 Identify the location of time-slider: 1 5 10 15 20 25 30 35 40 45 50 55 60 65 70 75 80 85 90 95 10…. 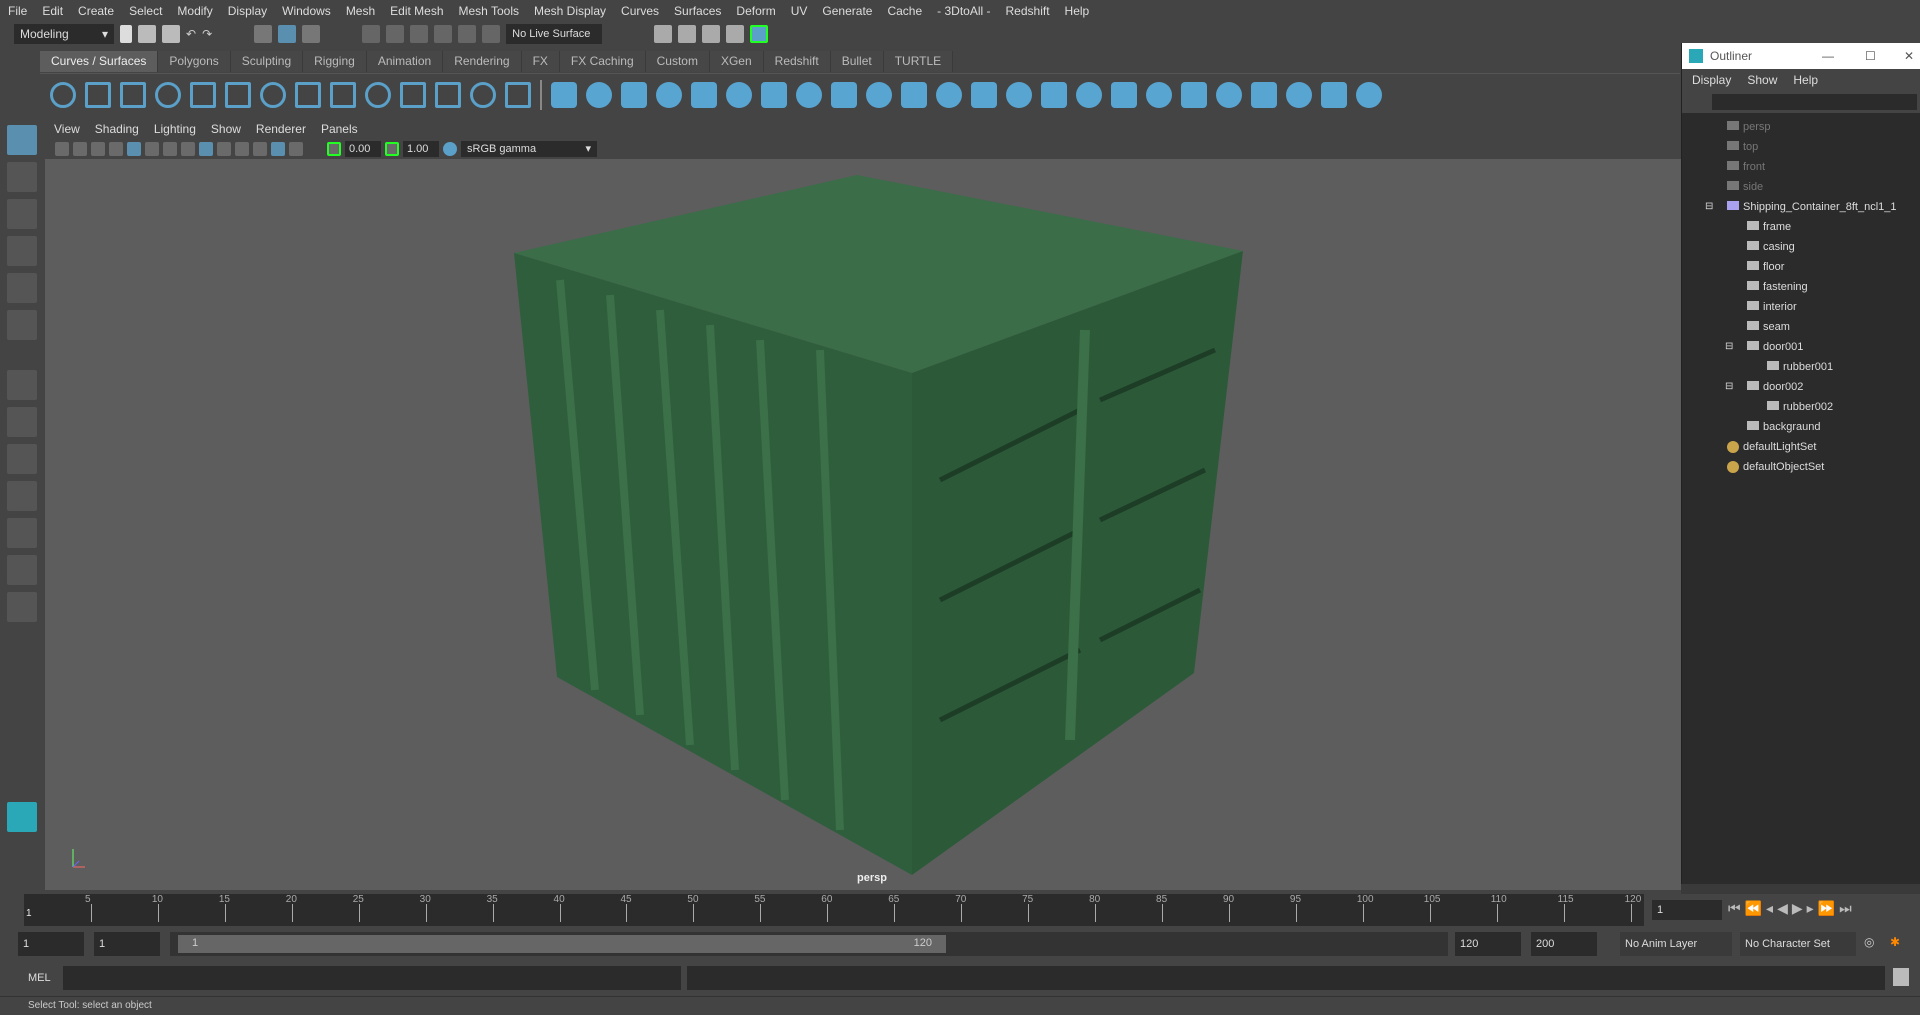
(834, 910).